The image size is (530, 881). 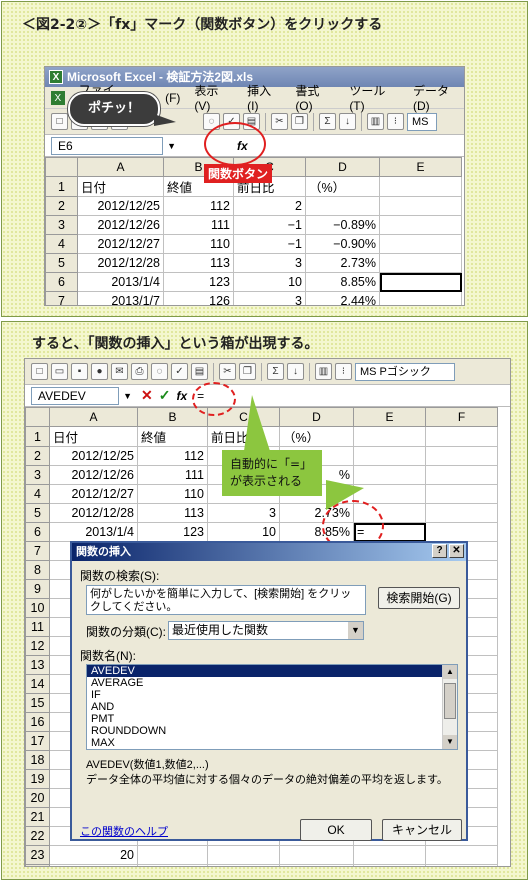 What do you see at coordinates (37, 627) in the screenshot?
I see `row-header: 11` at bounding box center [37, 627].